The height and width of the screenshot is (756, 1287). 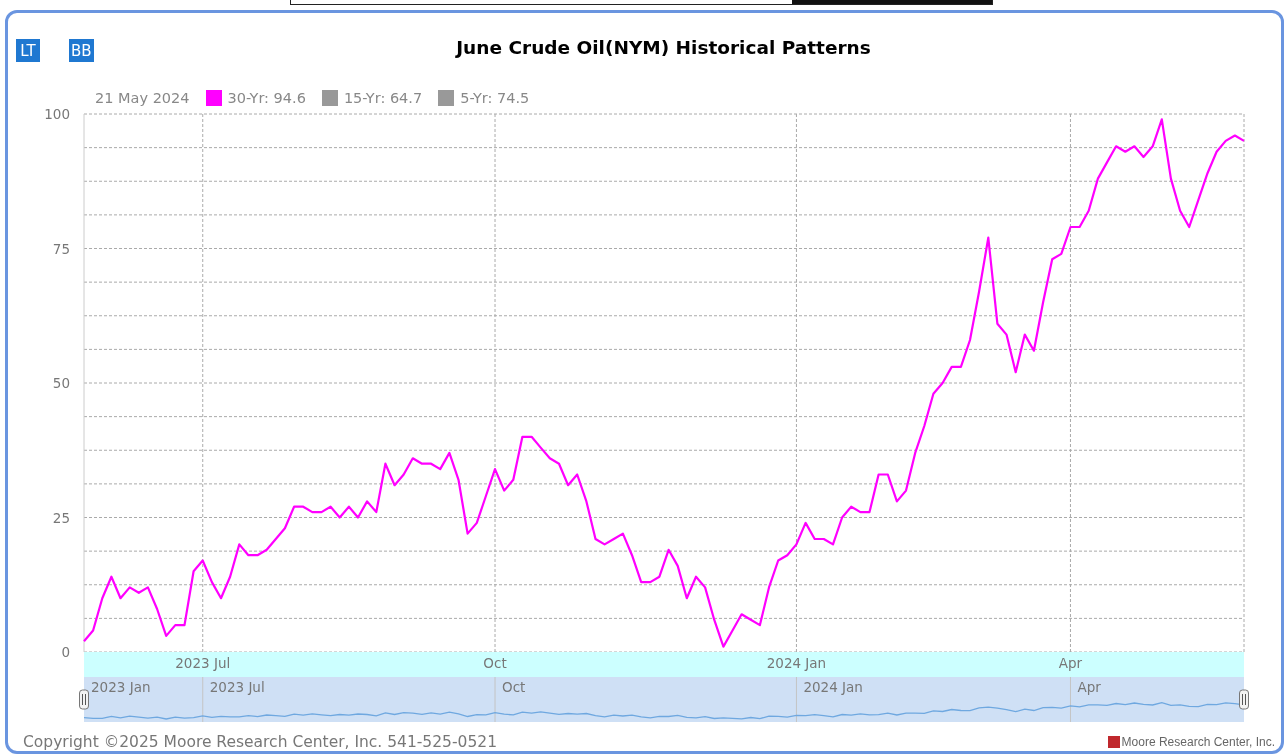 I want to click on axis-tick-label: 75, so click(x=61, y=248).